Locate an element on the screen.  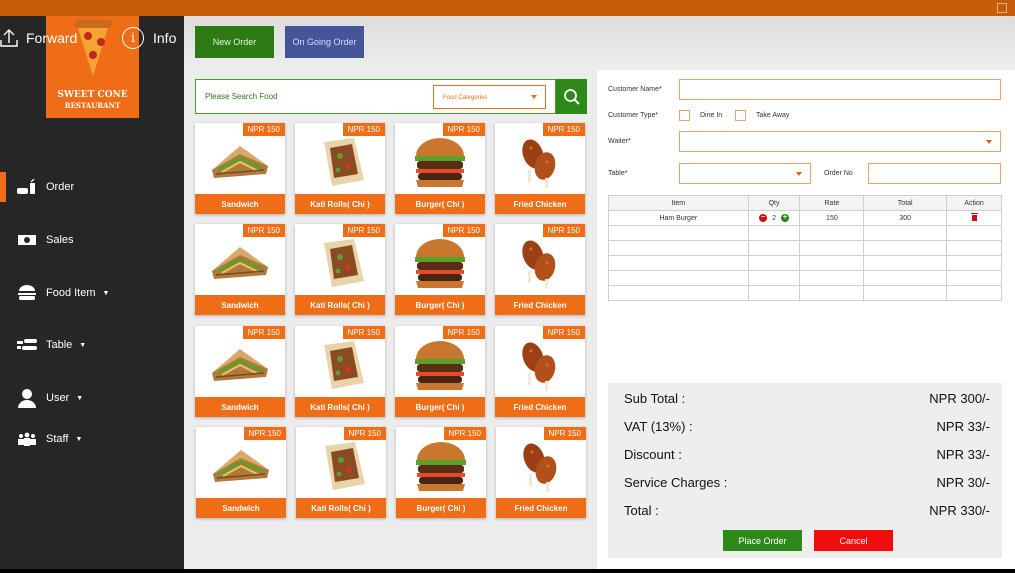
sidebar-item-table: Table ▼ is located at coordinates (92, 345).